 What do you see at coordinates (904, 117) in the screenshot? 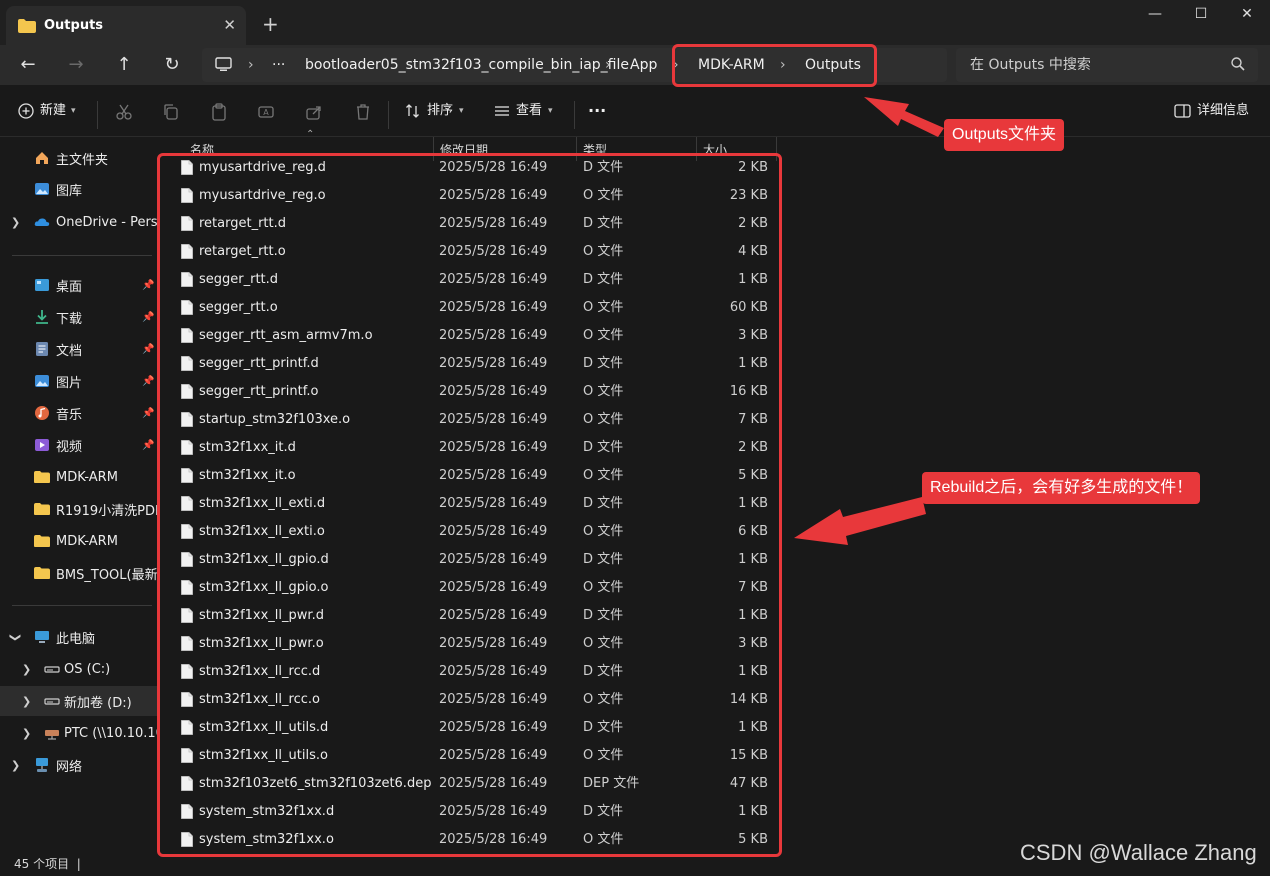
I see `arrow-to-breadcrumb` at bounding box center [904, 117].